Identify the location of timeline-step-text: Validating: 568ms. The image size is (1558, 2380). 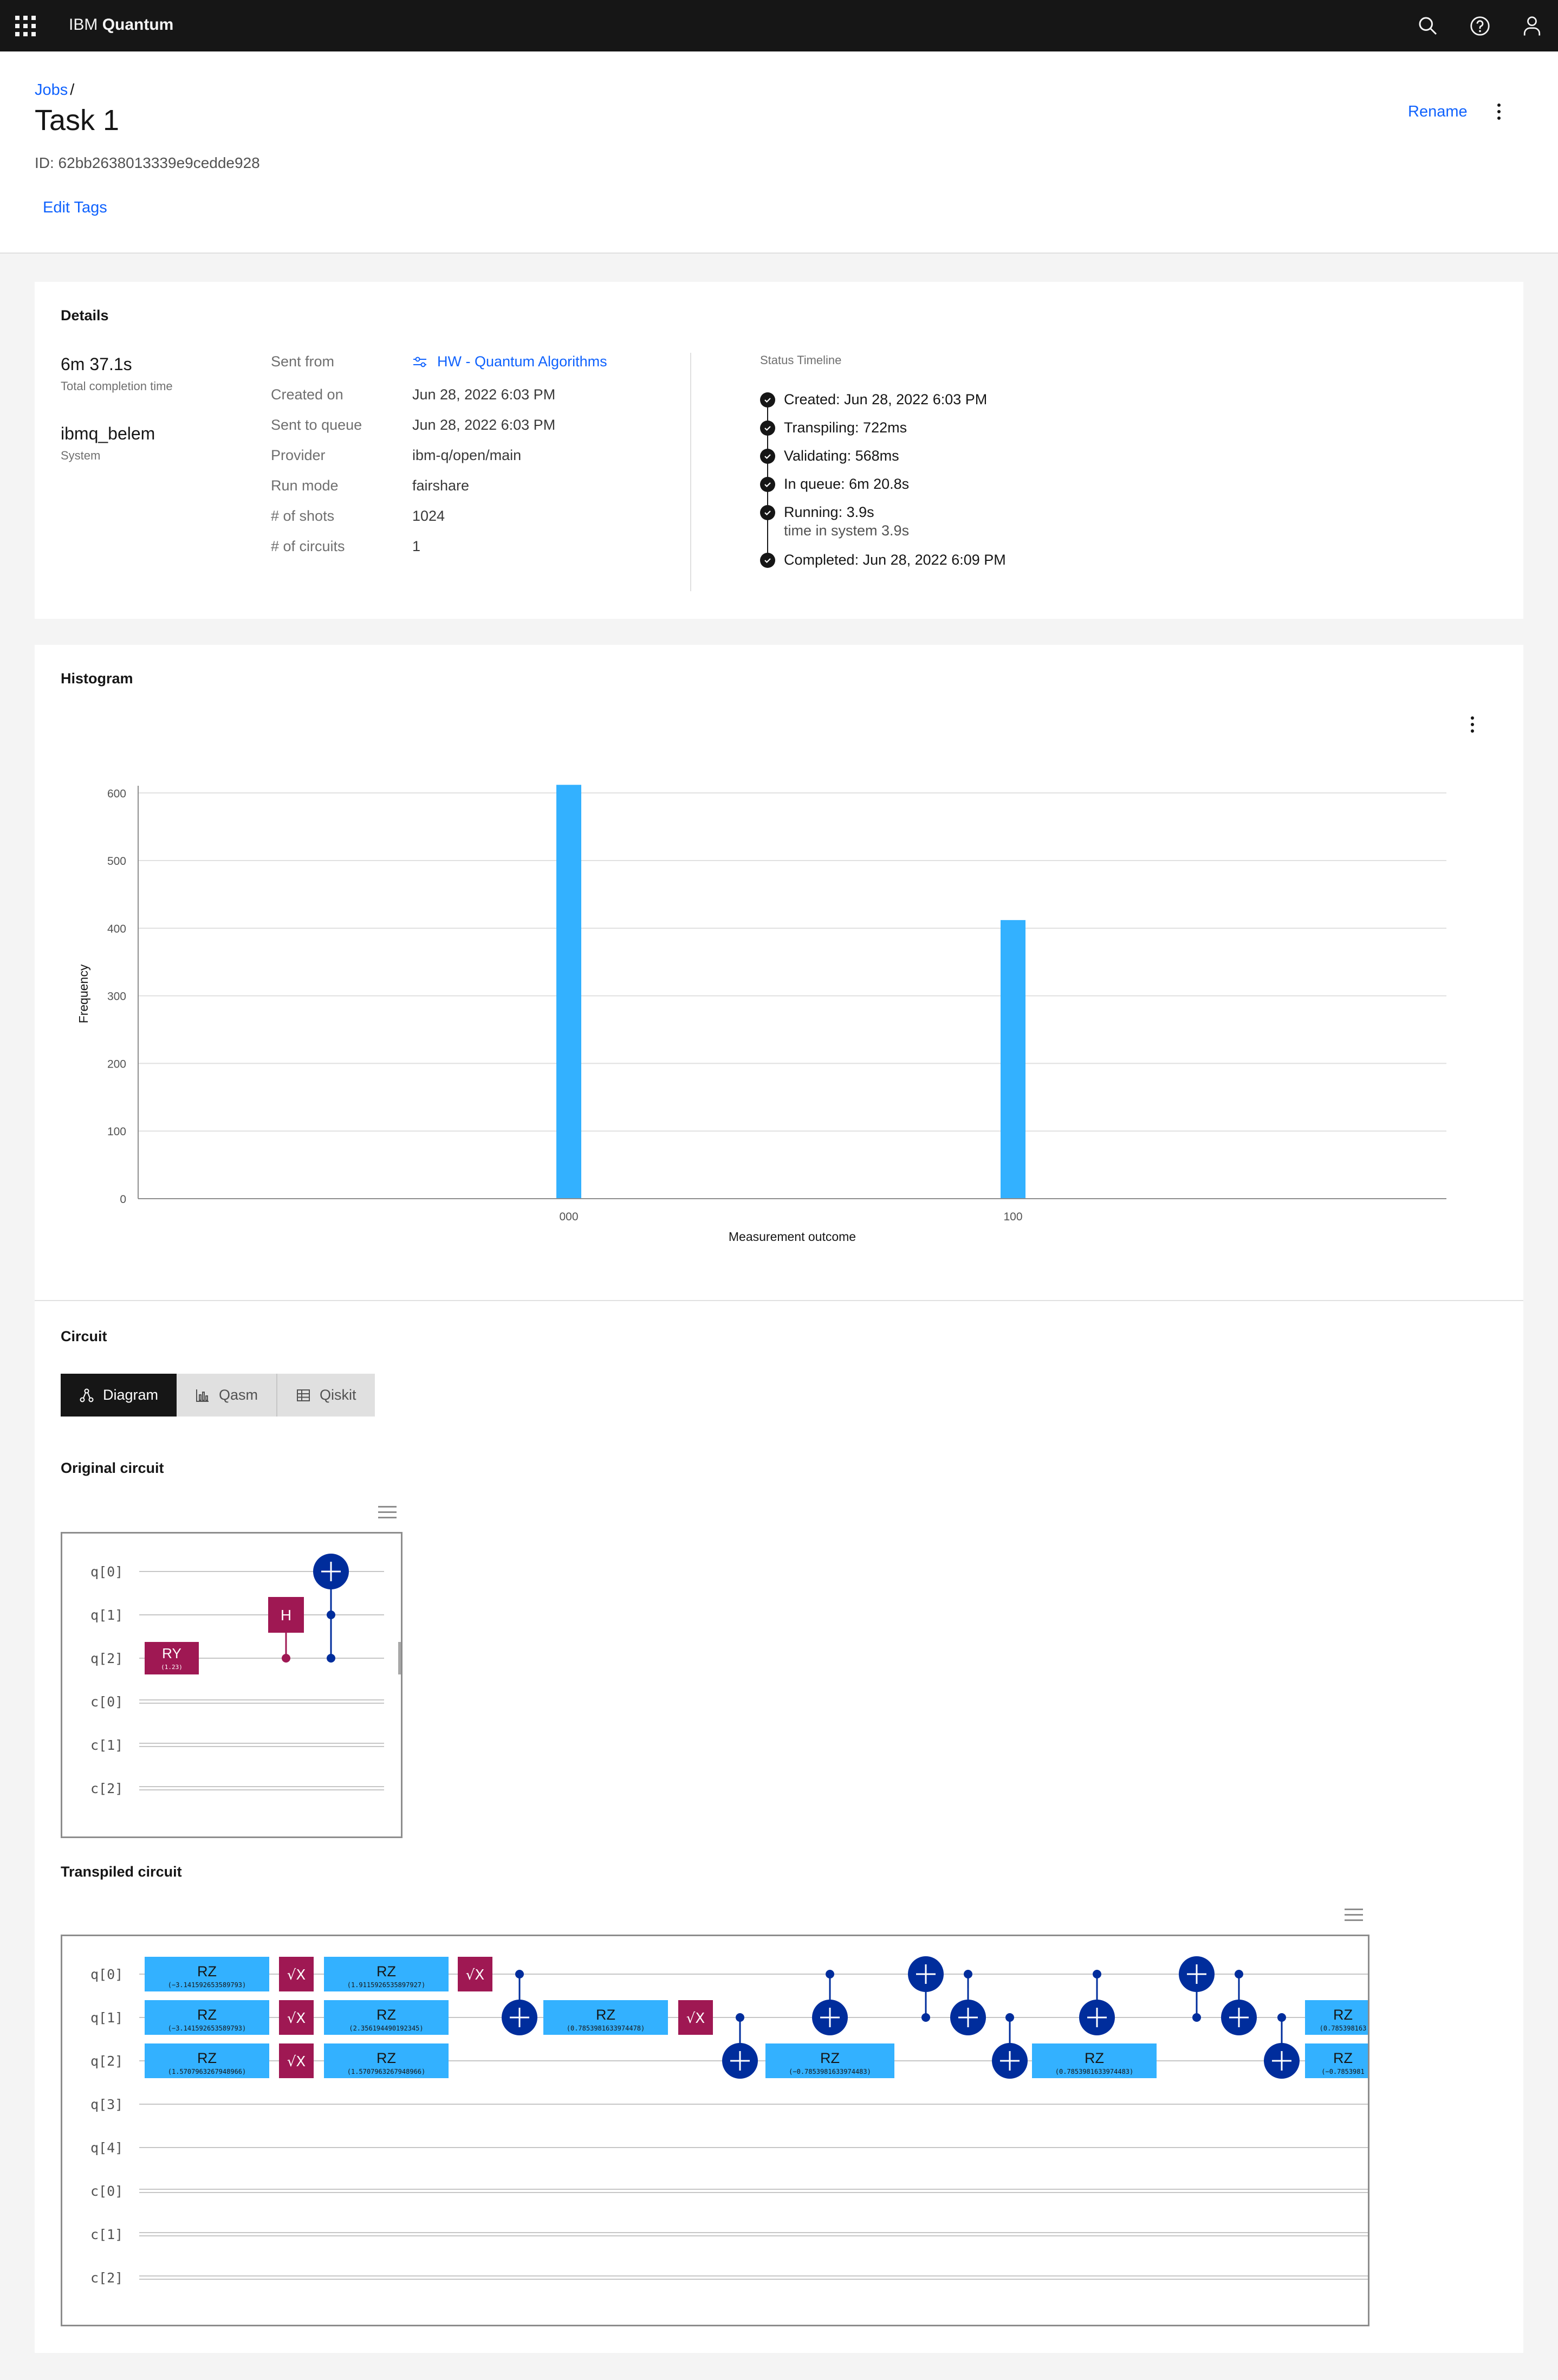
(841, 456).